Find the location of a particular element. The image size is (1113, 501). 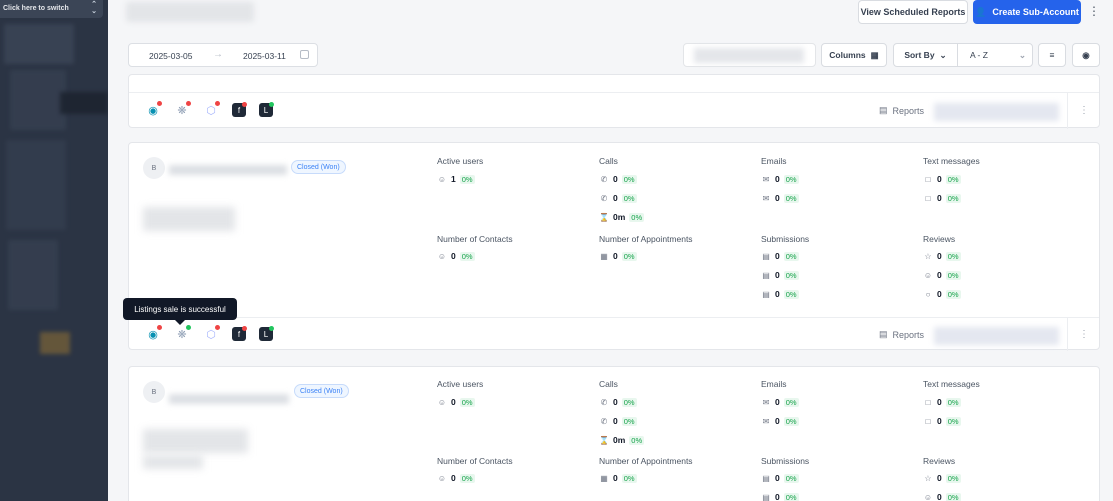

avatar: B is located at coordinates (154, 392).